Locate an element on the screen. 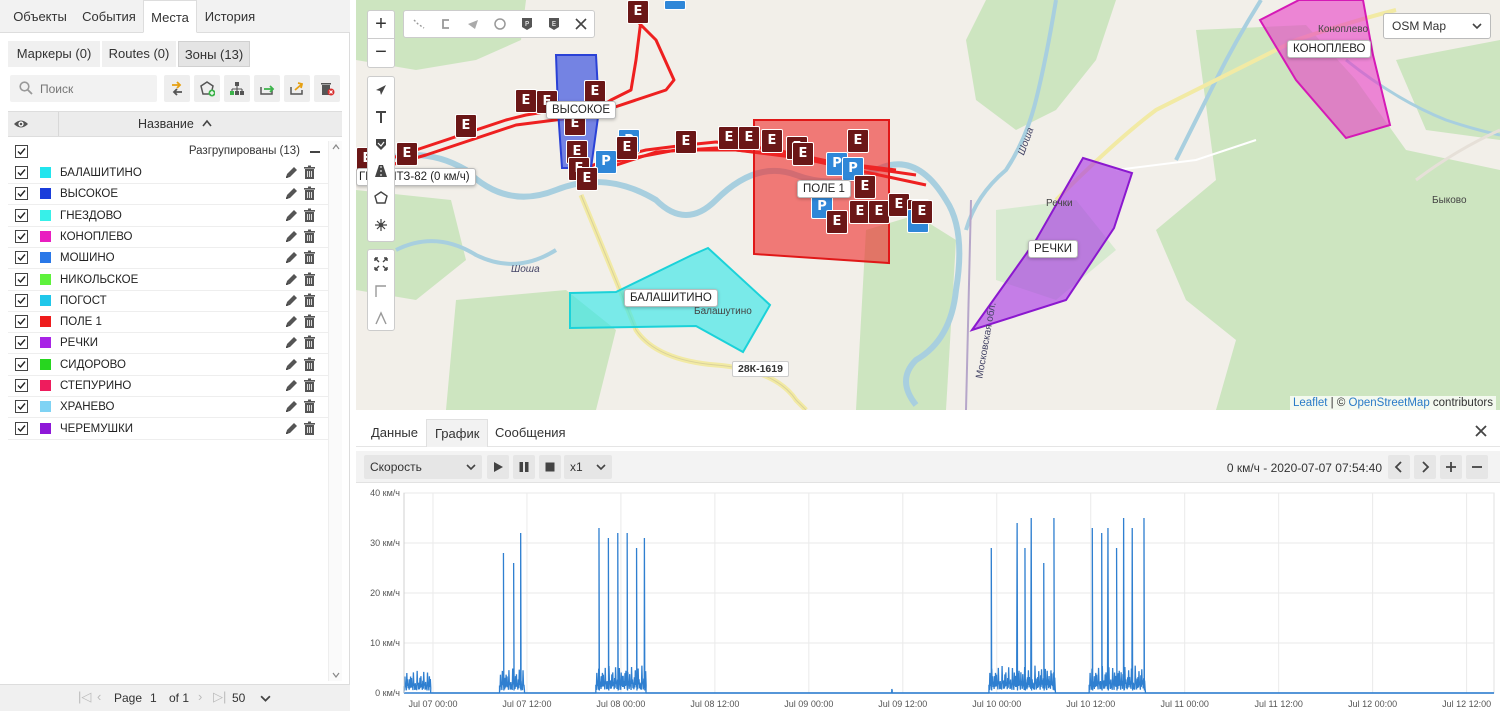 This screenshot has height=711, width=1500. subtab-routes: Routes (0) is located at coordinates (139, 54).